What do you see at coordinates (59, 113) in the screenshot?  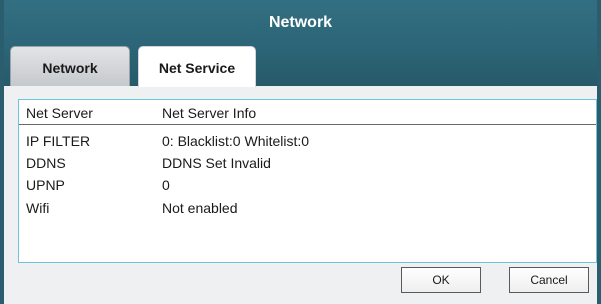 I see `column-header-net-server: Net Server` at bounding box center [59, 113].